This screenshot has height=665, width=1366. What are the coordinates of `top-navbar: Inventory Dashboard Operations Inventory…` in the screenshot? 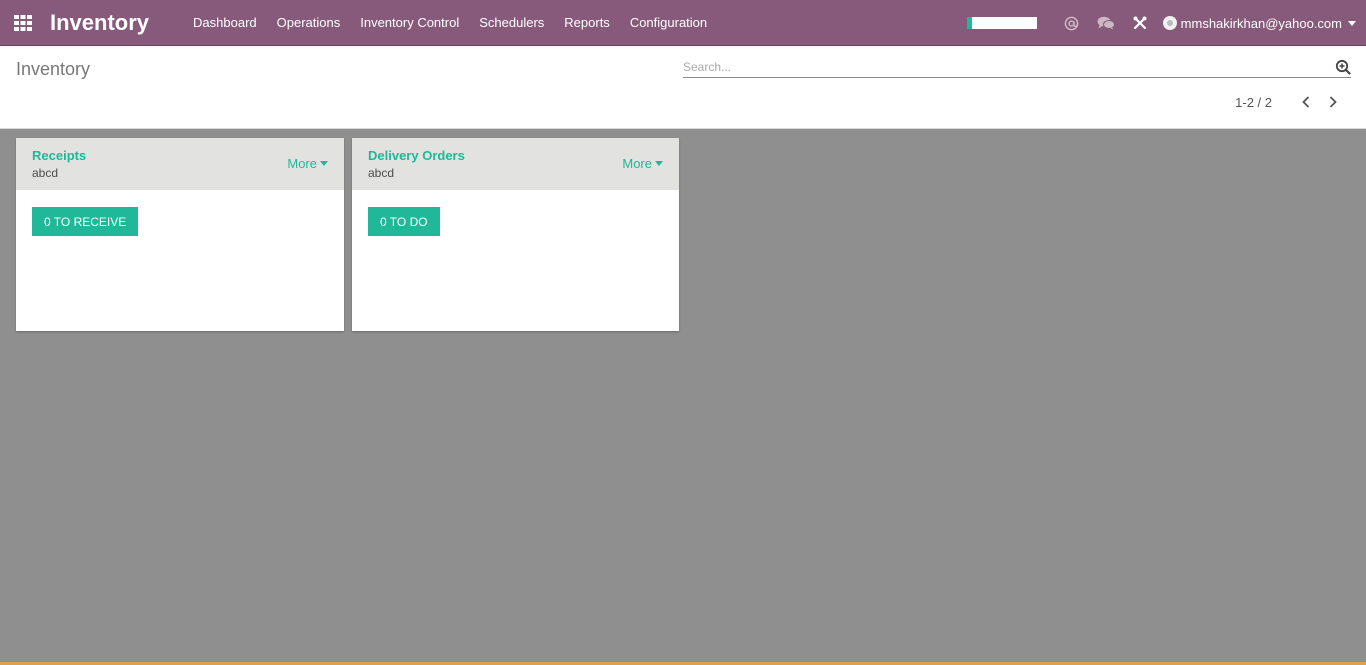 It's located at (683, 23).